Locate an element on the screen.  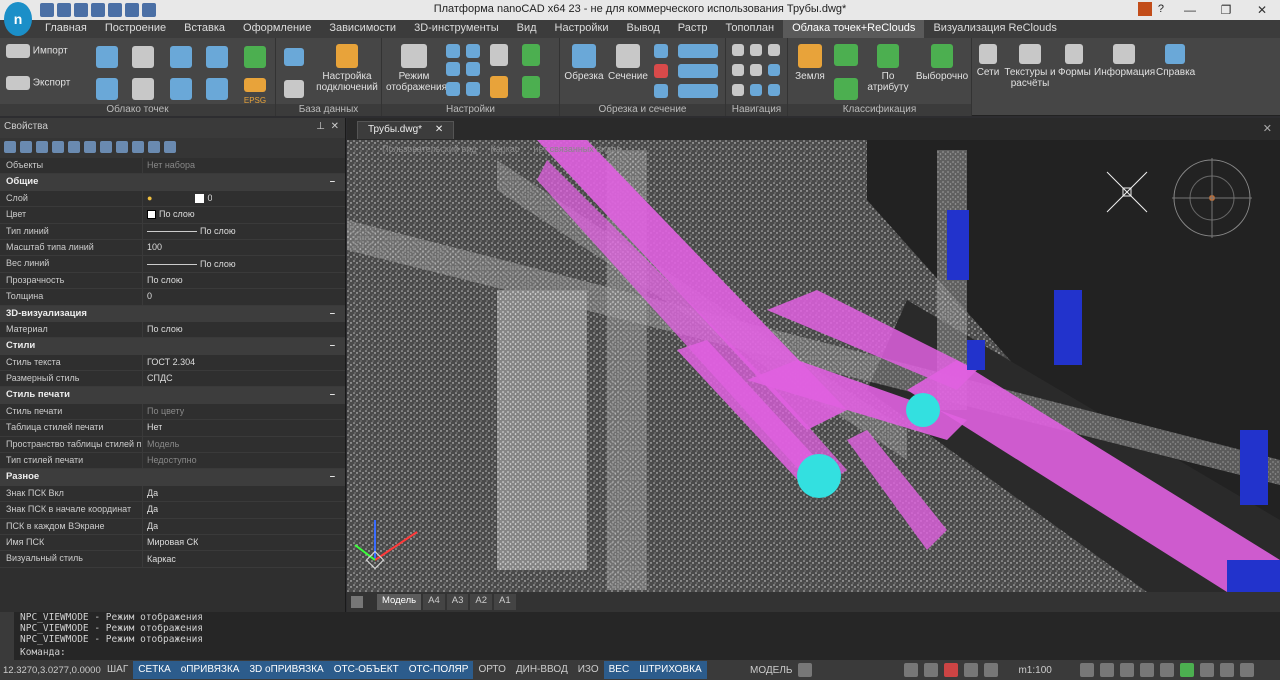
record-icon is located at coordinates (951, 670).